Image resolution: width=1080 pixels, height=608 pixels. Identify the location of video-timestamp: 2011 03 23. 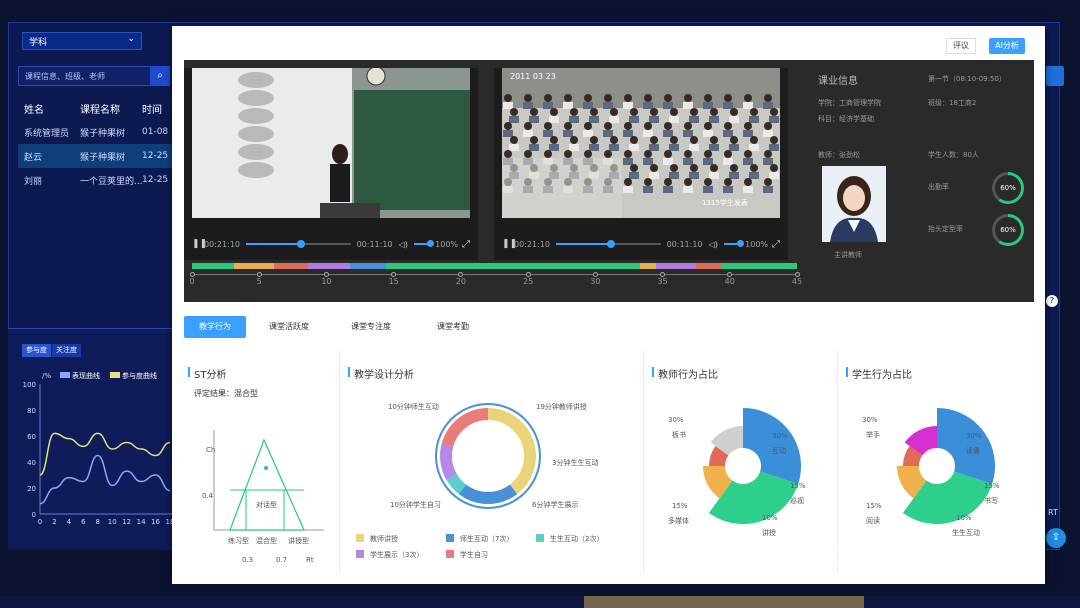
(533, 76).